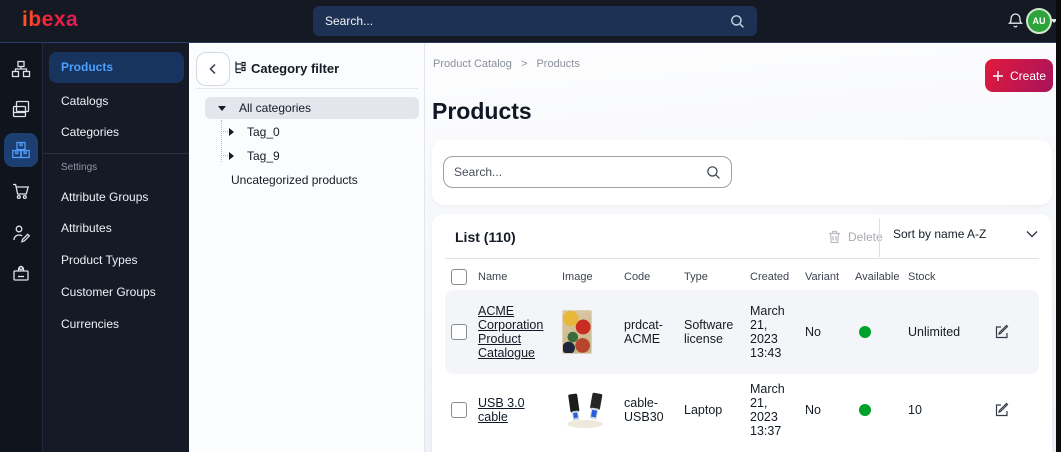 This screenshot has height=452, width=1061. What do you see at coordinates (116, 67) in the screenshot?
I see `sidebar-item-products: Products` at bounding box center [116, 67].